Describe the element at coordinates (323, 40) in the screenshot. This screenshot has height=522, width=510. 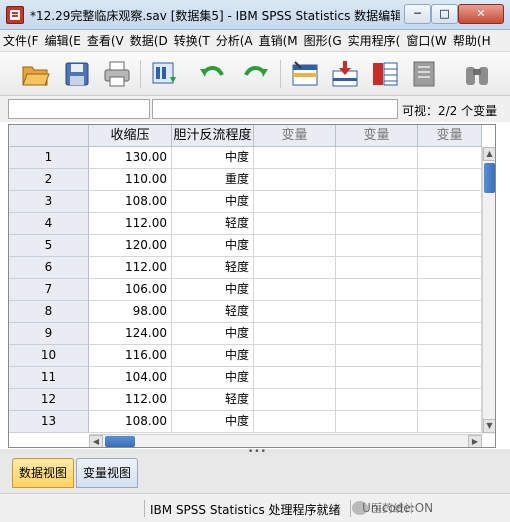
I see `menu-graphs: 图形(G` at that location.